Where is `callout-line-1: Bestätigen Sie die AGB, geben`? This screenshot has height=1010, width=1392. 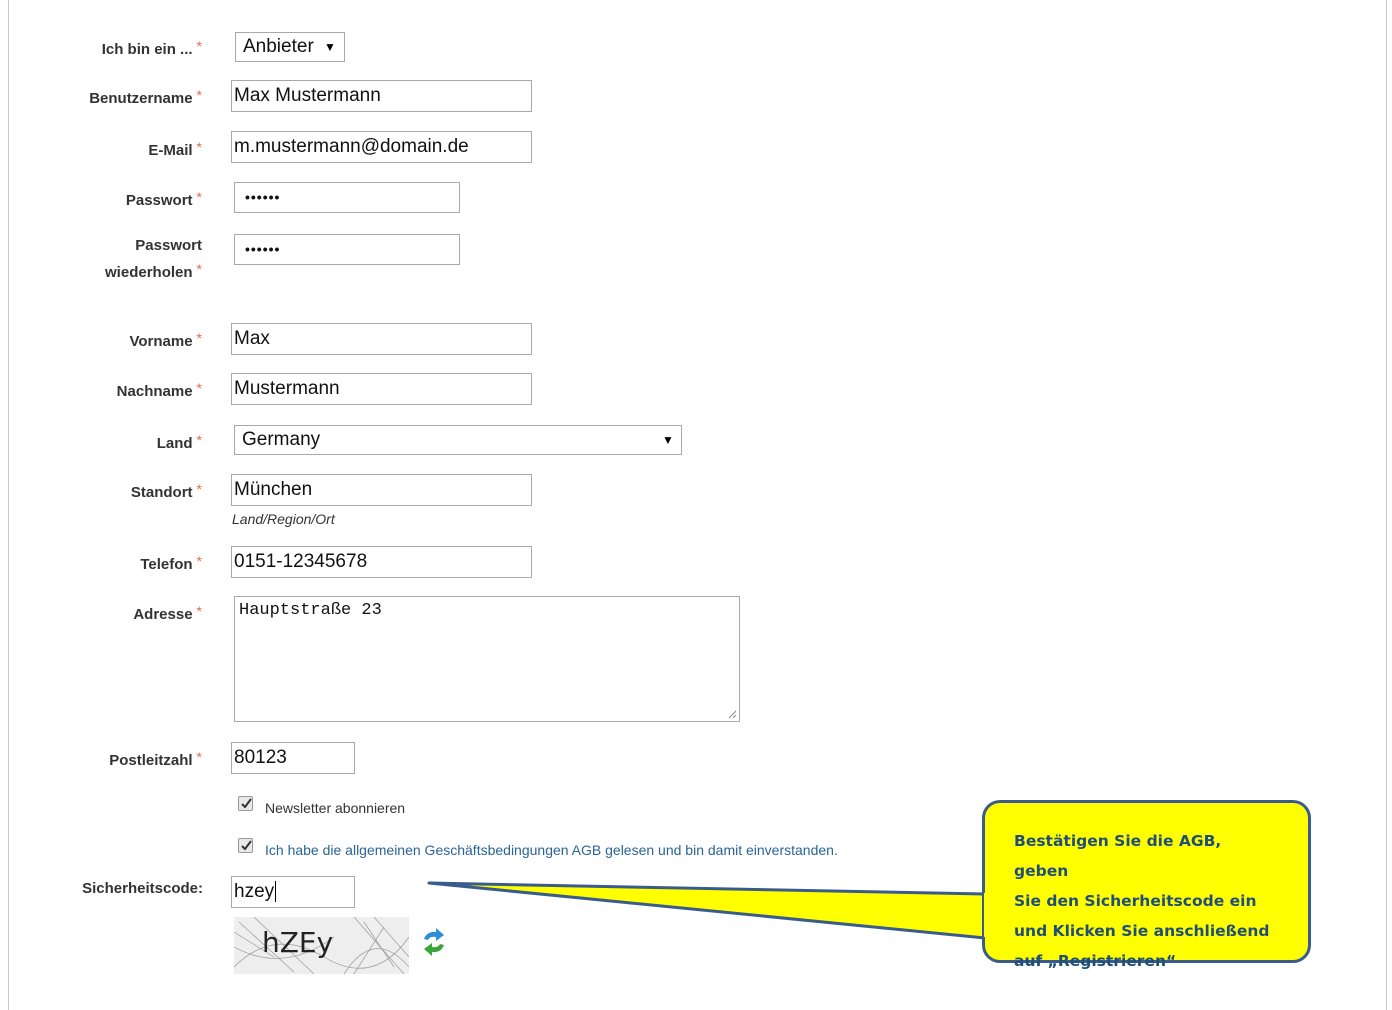 callout-line-1: Bestätigen Sie die AGB, geben is located at coordinates (1118, 856).